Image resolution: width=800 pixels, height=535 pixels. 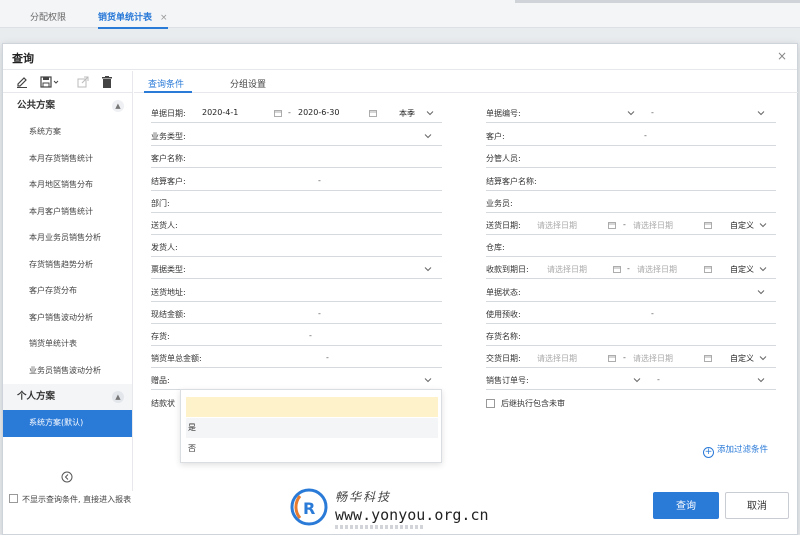 What do you see at coordinates (67, 423) in the screenshot?
I see `scheme-item-default: 系统方案(默认)` at bounding box center [67, 423].